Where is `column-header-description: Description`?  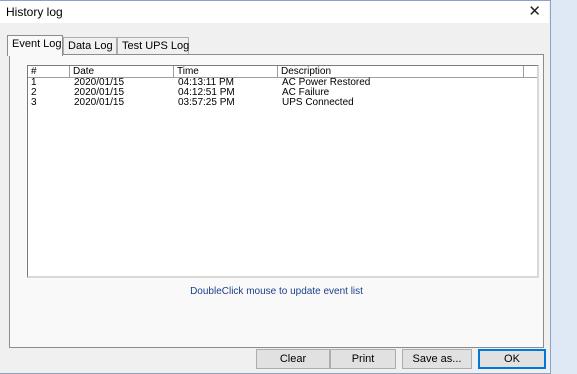
column-header-description: Description is located at coordinates (401, 71).